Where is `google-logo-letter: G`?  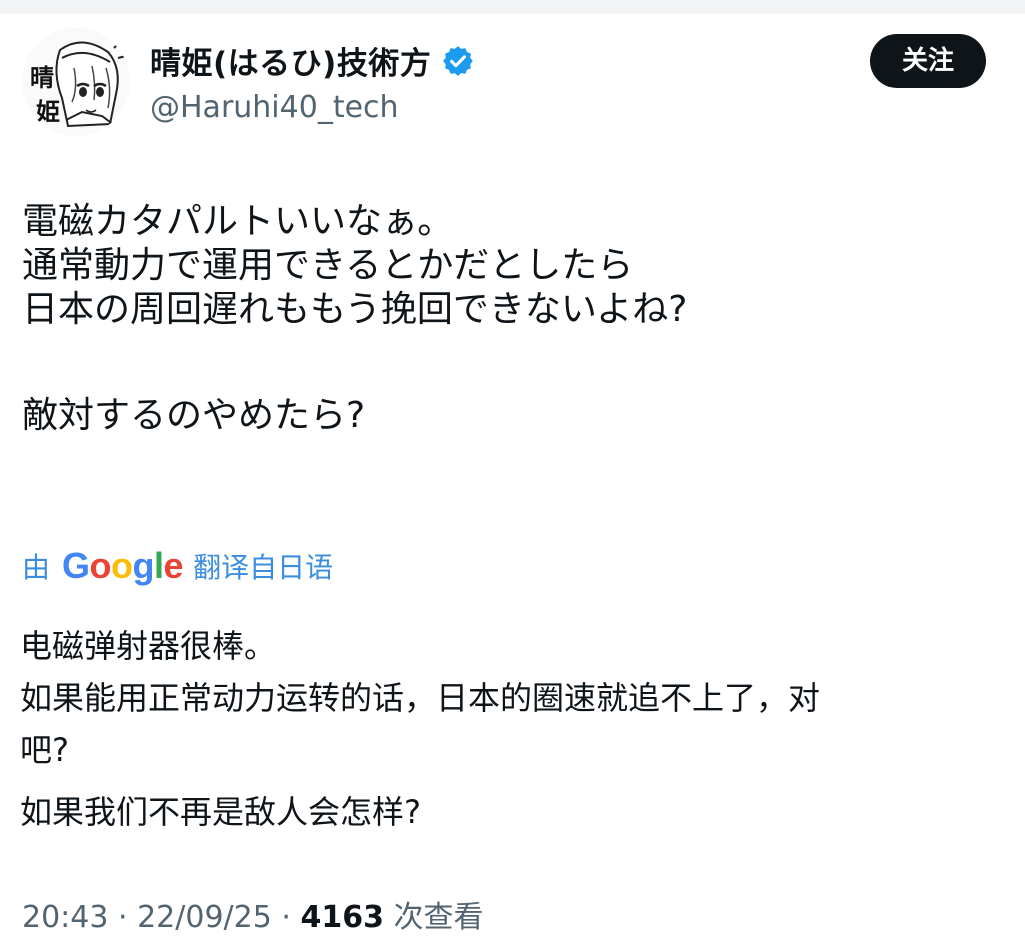 google-logo-letter: G is located at coordinates (76, 565).